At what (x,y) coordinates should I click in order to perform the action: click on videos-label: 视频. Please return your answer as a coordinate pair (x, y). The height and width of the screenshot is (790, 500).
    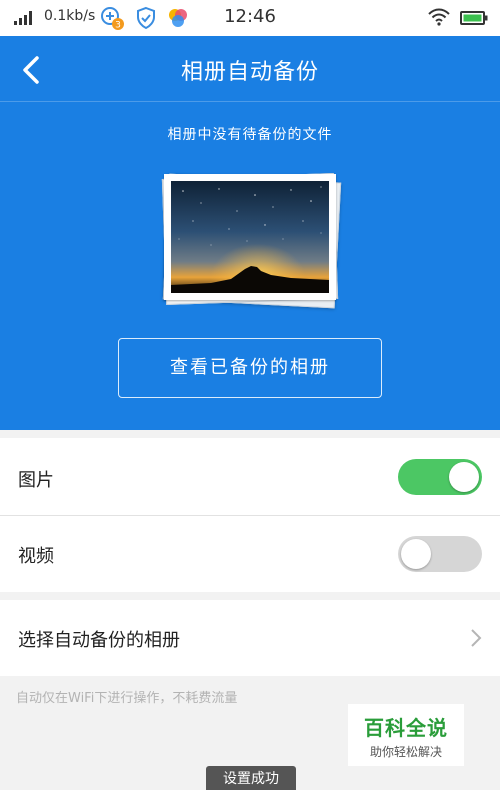
    Looking at the image, I should click on (36, 556).